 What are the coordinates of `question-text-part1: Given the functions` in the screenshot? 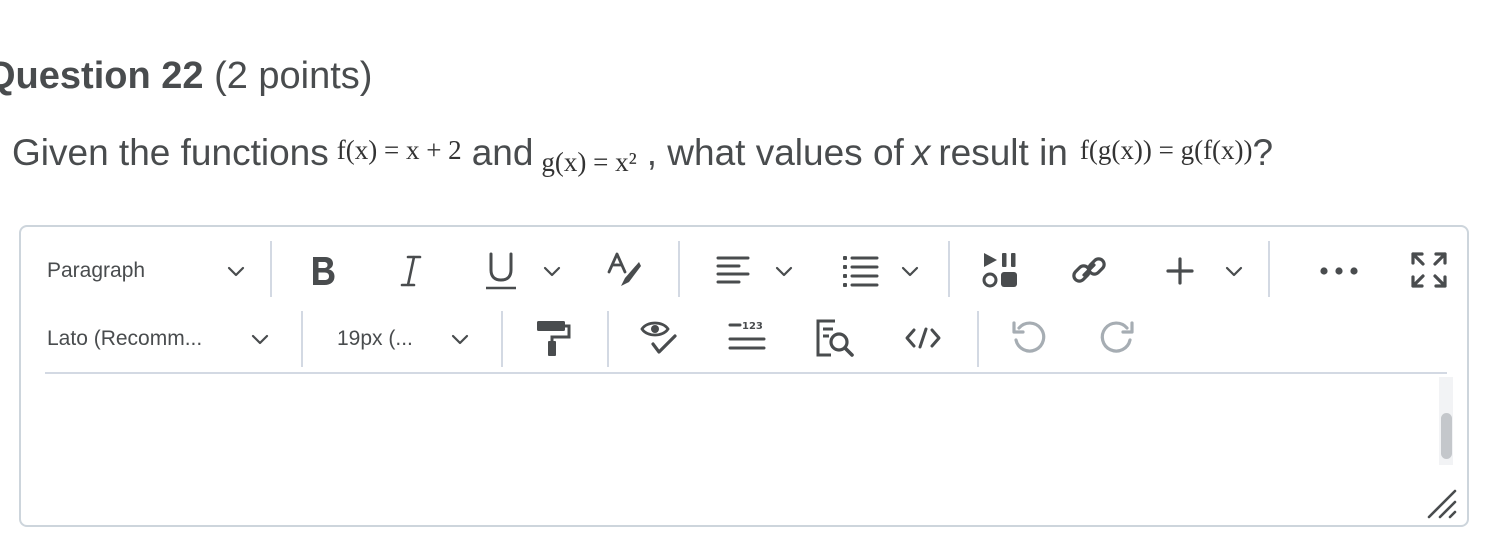 It's located at (170, 152).